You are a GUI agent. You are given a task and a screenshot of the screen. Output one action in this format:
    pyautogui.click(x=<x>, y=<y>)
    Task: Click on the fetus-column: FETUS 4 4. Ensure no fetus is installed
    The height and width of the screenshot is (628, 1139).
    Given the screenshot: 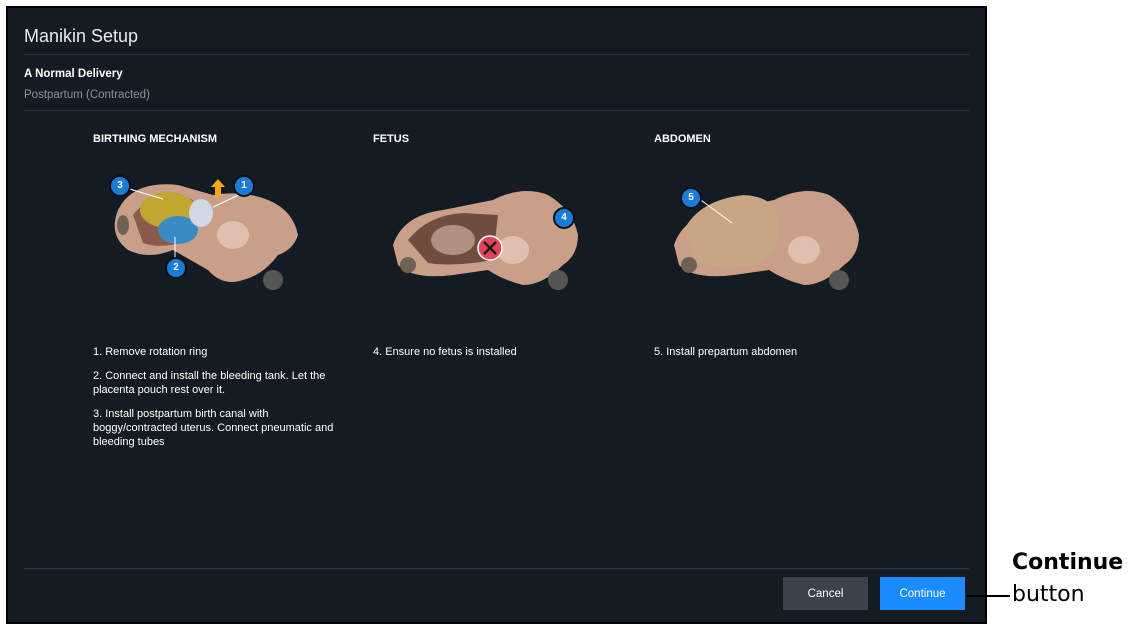 What is the action you would take?
    pyautogui.click(x=503, y=254)
    